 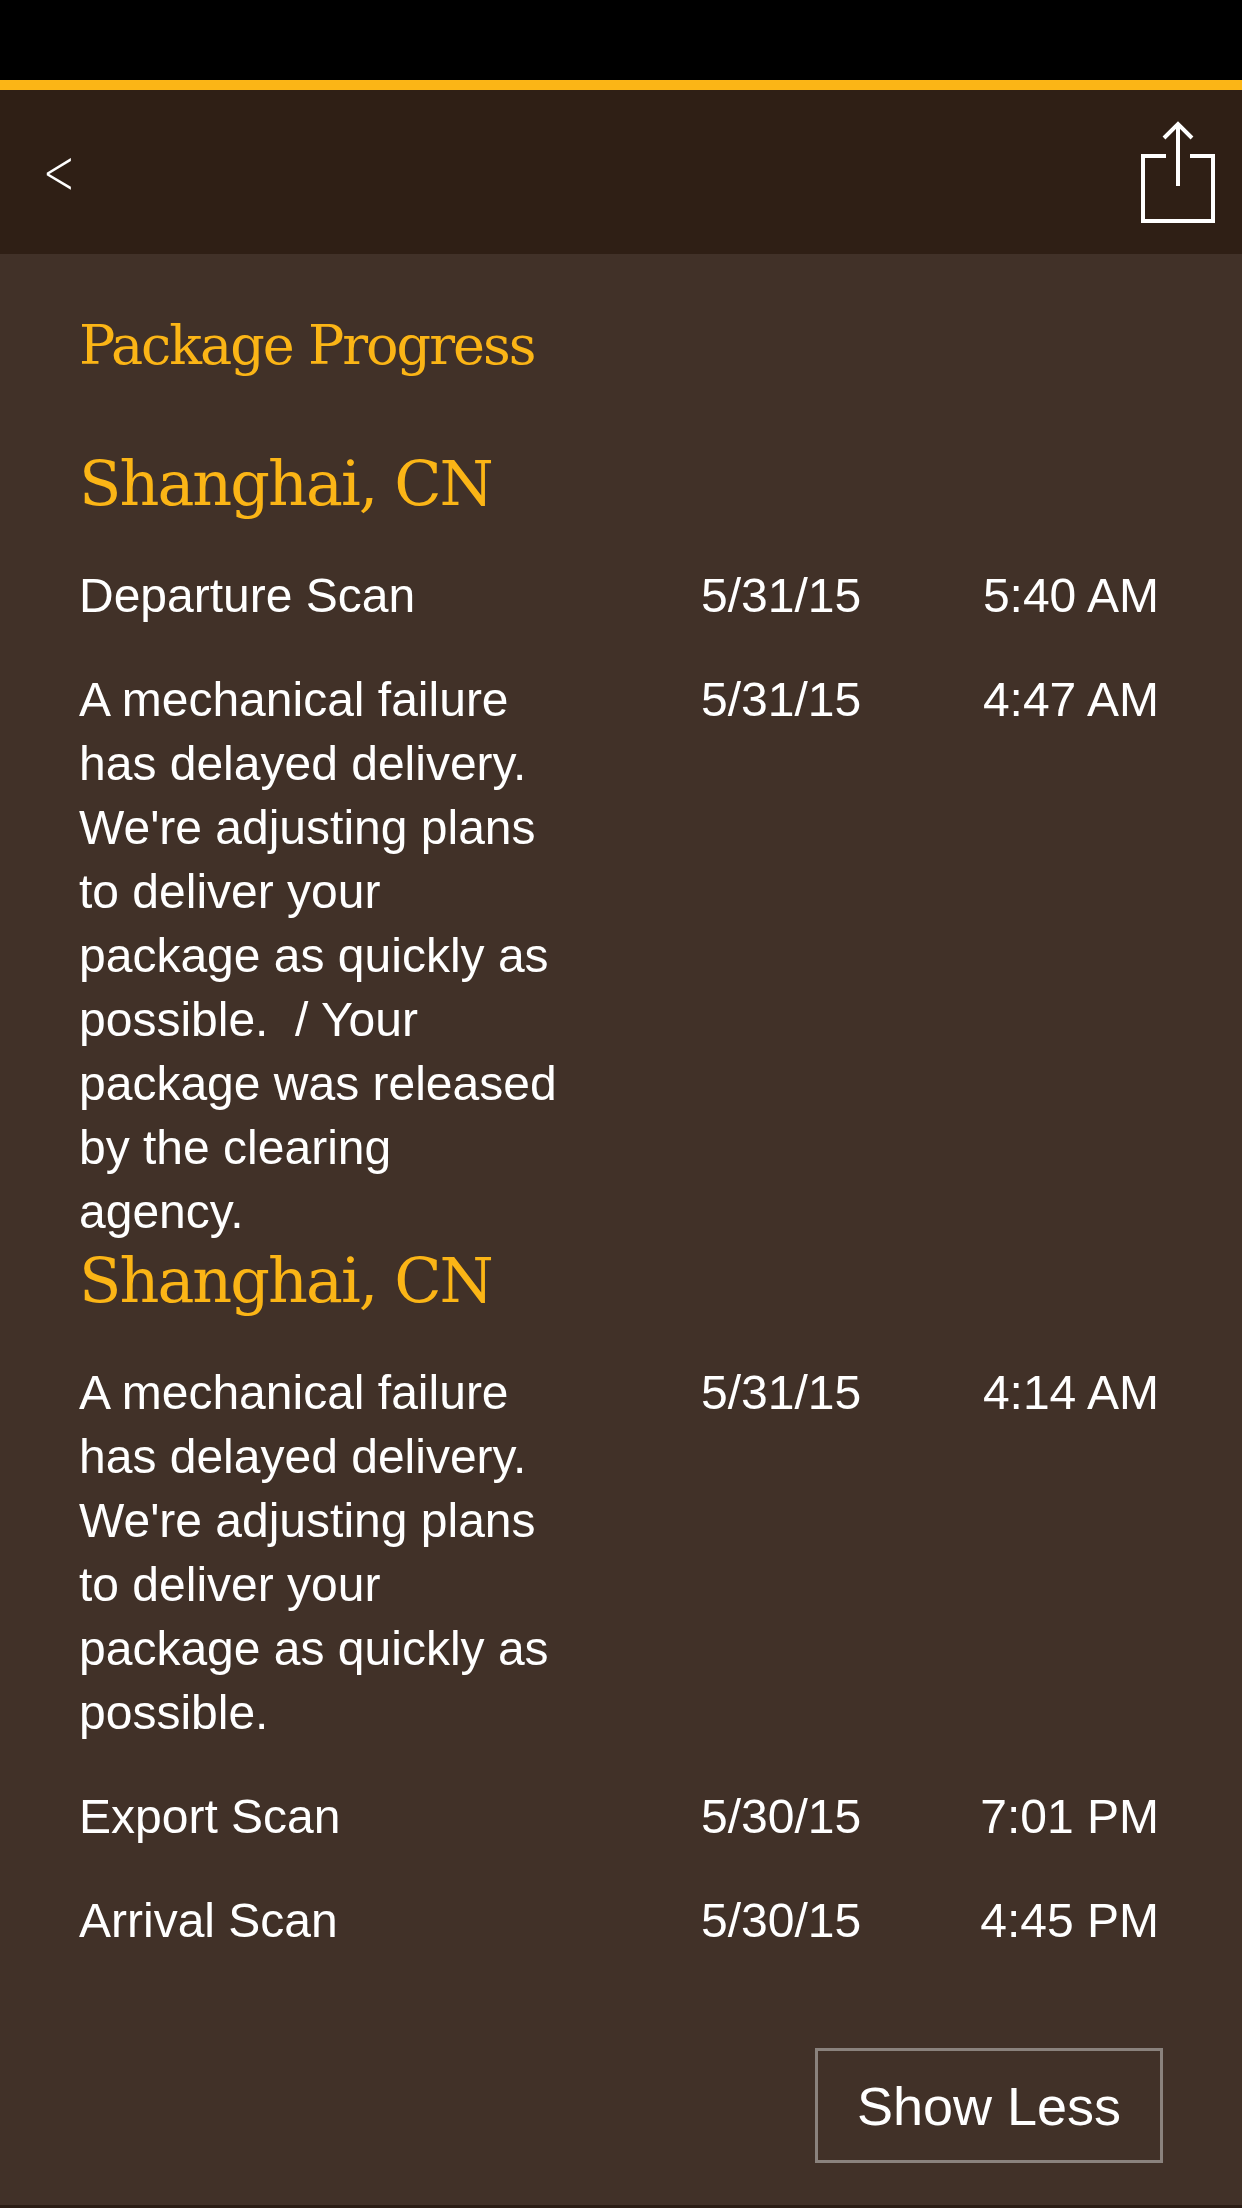 I want to click on show-less-button: Show Less, so click(x=989, y=2105).